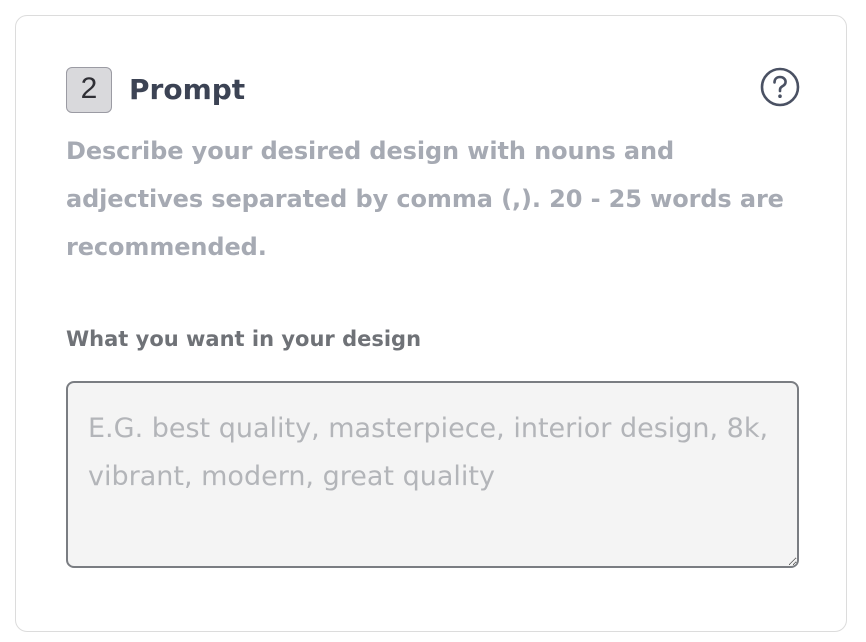 This screenshot has width=866, height=642. I want to click on prompt-field-label: What you want in your design, so click(244, 339).